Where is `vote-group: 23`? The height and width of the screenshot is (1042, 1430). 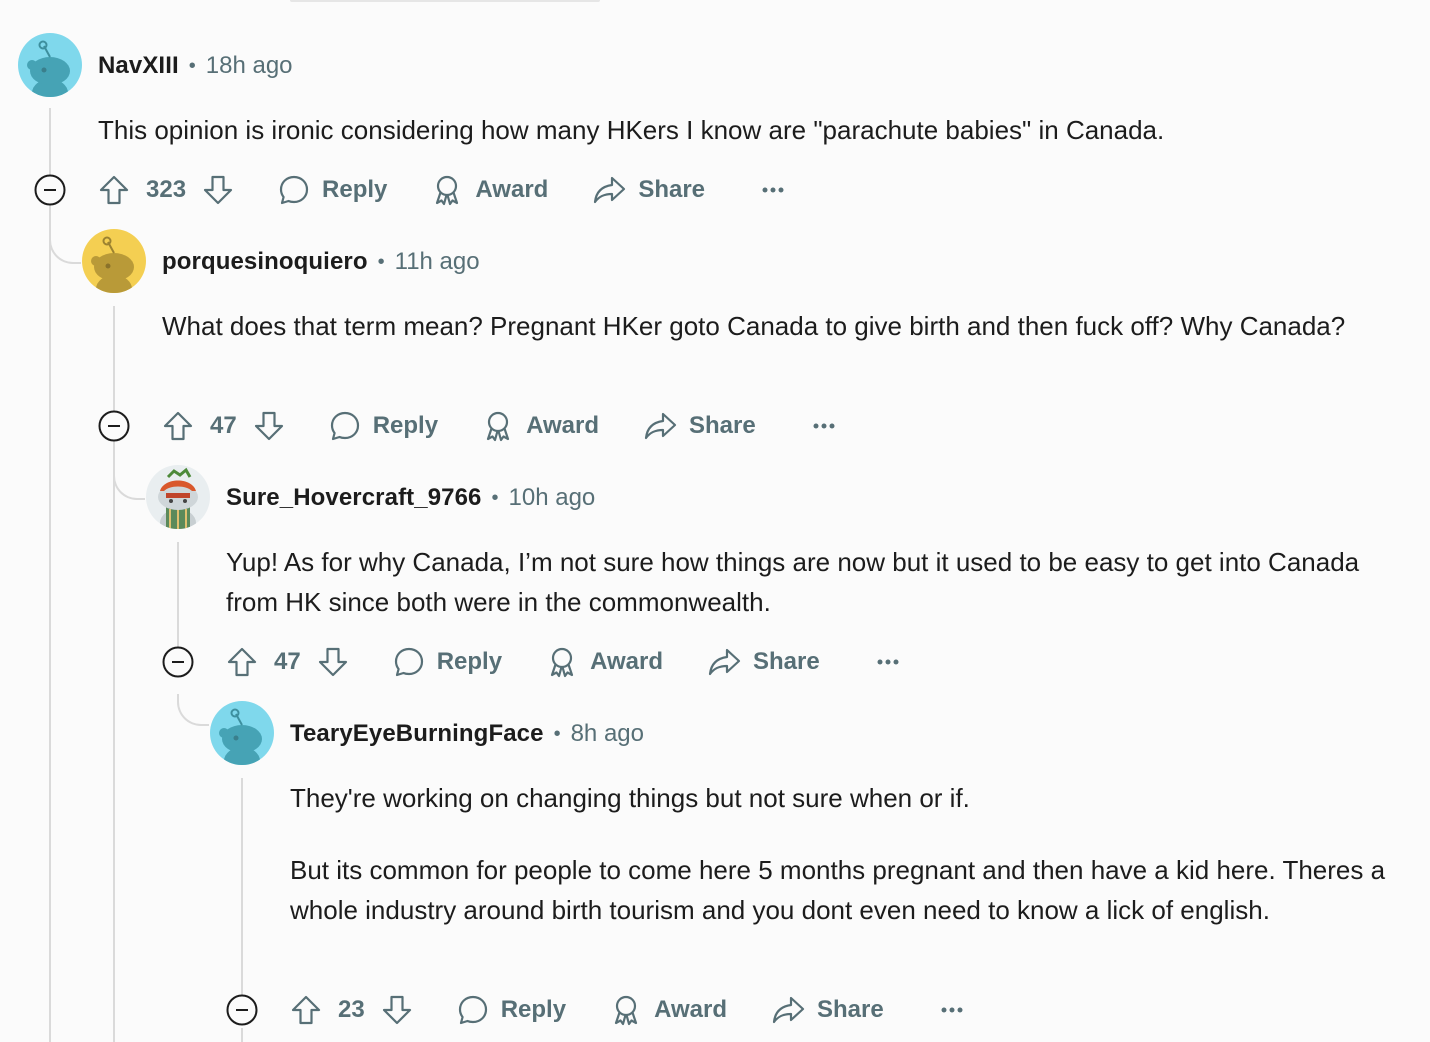
vote-group: 23 is located at coordinates (351, 1010).